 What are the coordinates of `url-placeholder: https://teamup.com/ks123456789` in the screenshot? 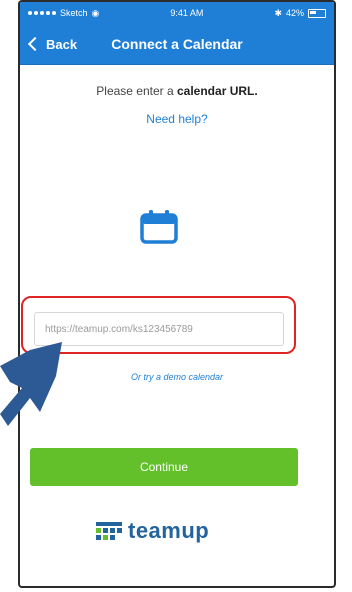 It's located at (119, 329).